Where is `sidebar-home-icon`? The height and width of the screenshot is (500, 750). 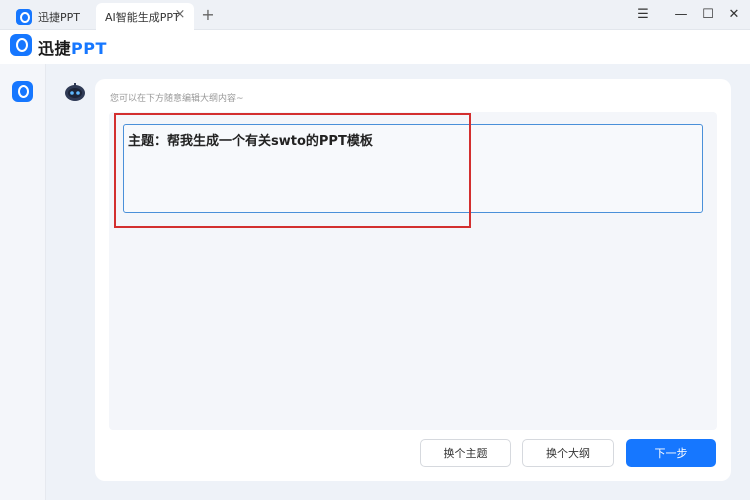
sidebar-home-icon is located at coordinates (22, 91).